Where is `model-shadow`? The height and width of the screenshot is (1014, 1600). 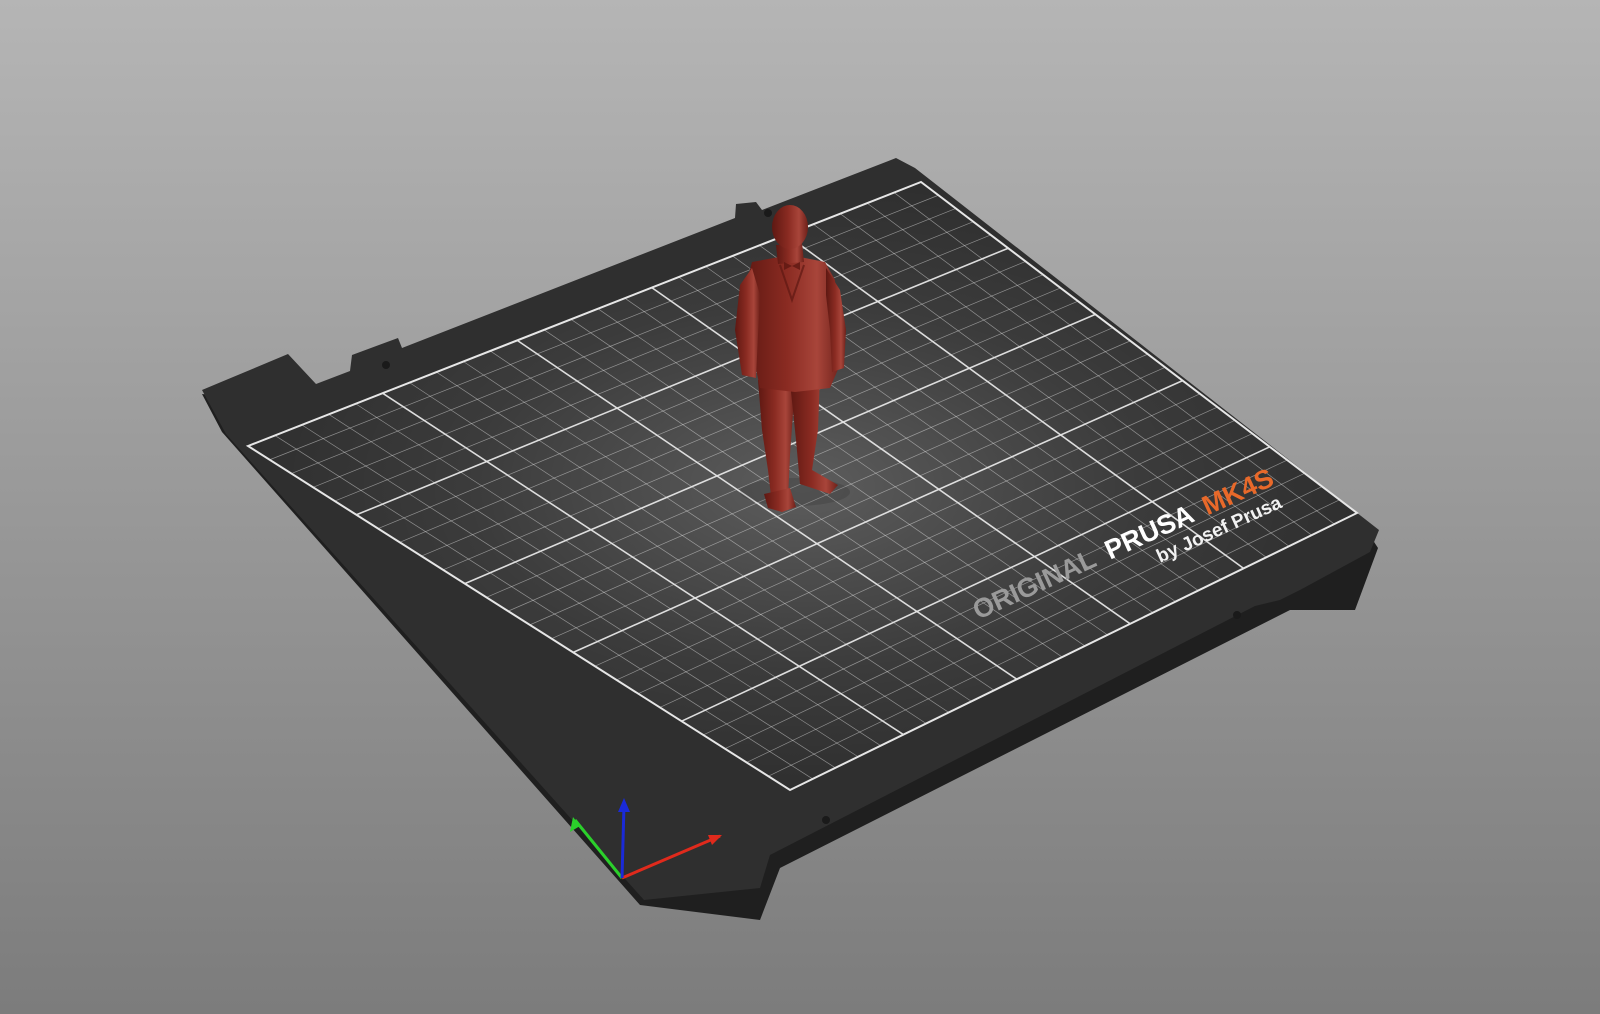
model-shadow is located at coordinates (795, 492).